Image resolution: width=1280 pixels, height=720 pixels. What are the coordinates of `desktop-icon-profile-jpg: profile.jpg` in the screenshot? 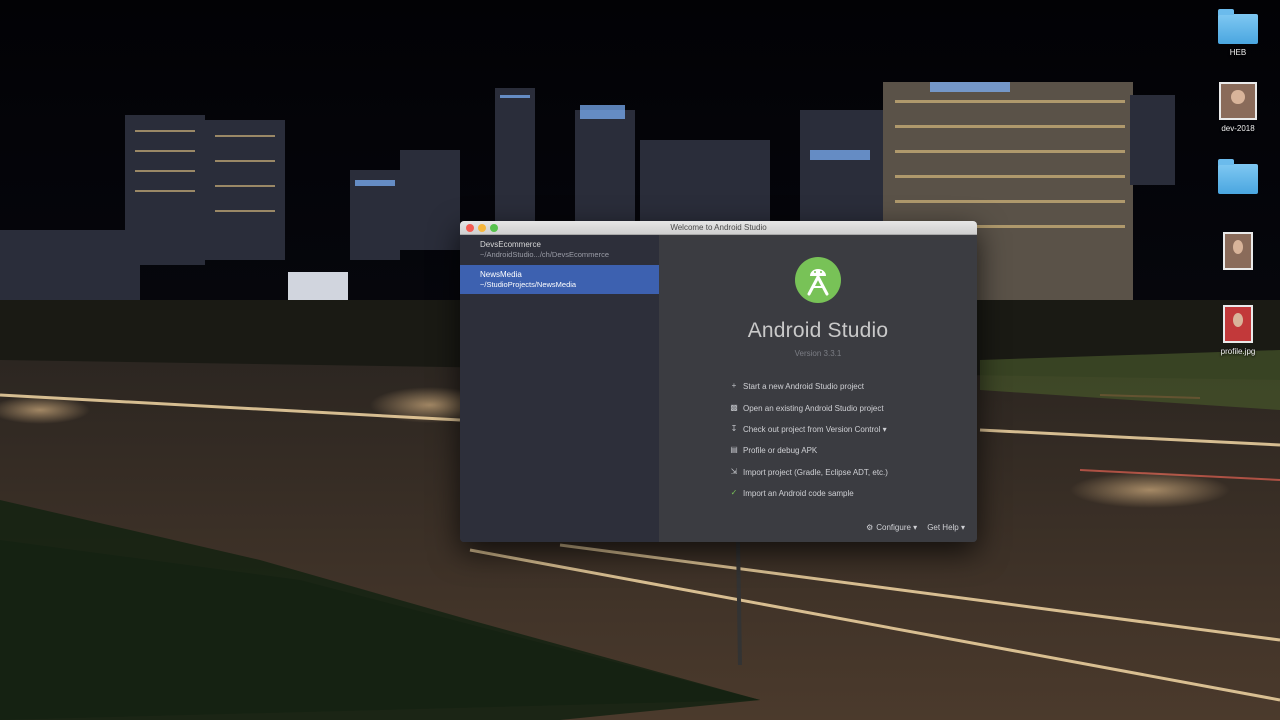 It's located at (1238, 330).